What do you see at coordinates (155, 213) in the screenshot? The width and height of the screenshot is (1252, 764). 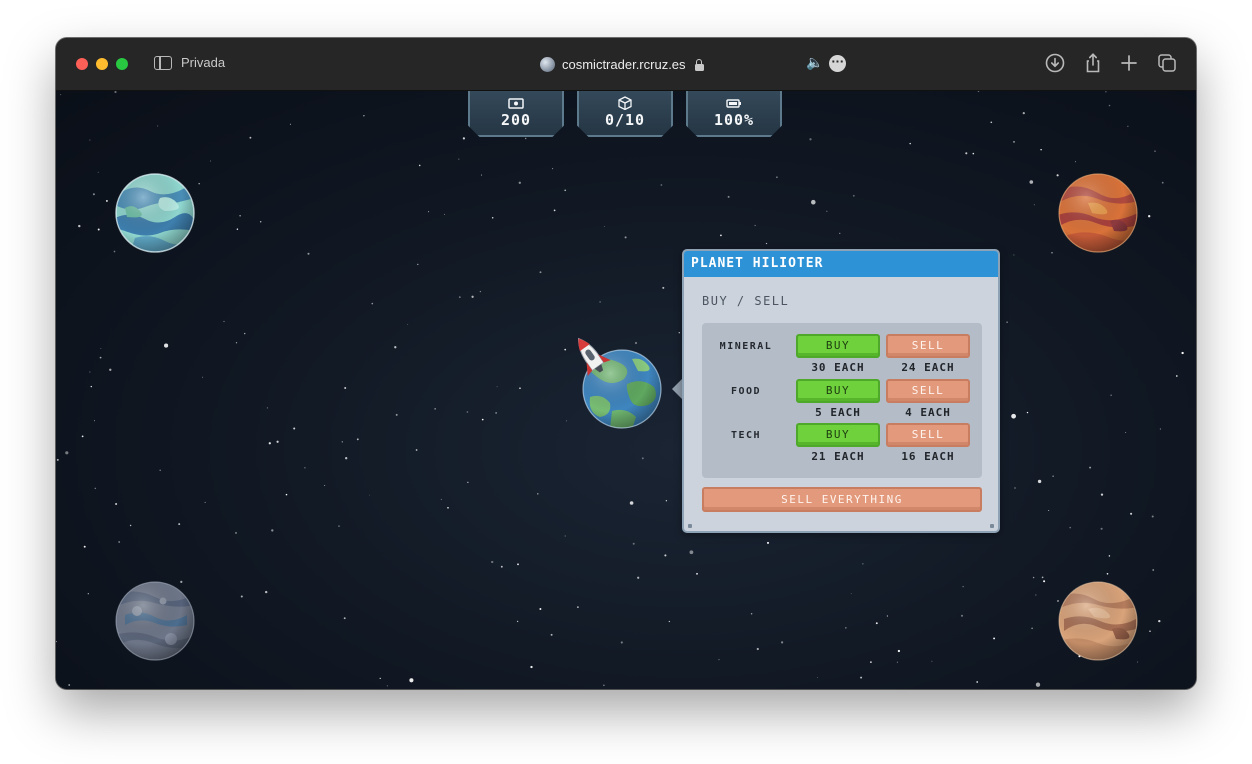 I see `planet-cyan` at bounding box center [155, 213].